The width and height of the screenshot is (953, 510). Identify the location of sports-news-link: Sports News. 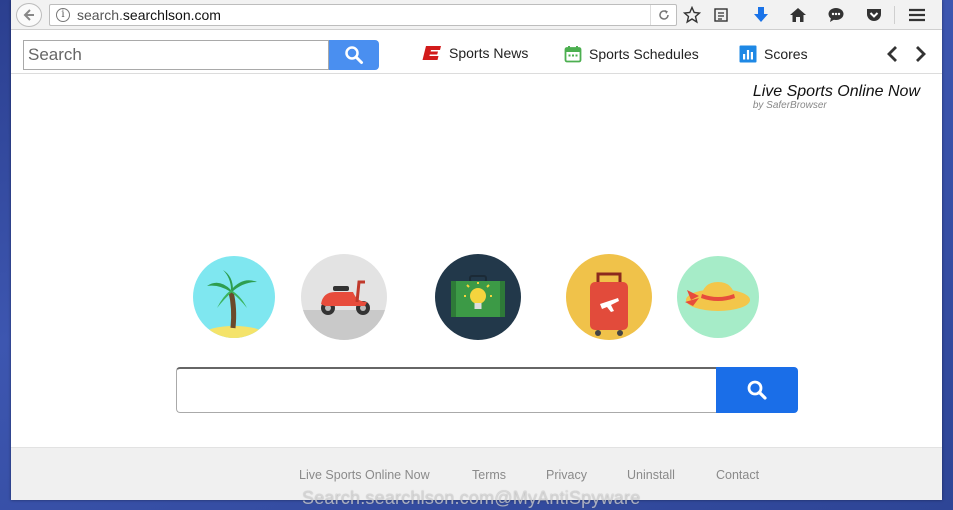
(475, 53).